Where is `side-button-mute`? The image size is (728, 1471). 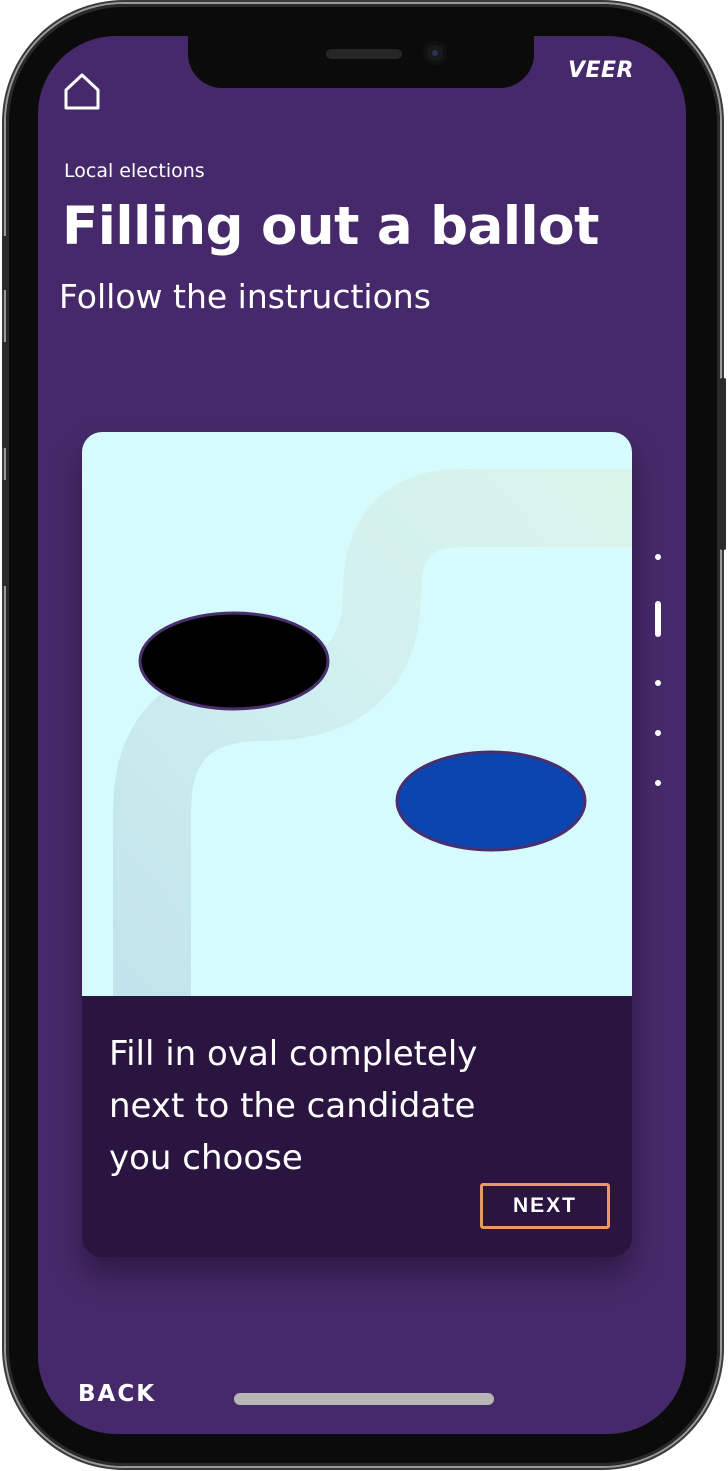 side-button-mute is located at coordinates (5, 263).